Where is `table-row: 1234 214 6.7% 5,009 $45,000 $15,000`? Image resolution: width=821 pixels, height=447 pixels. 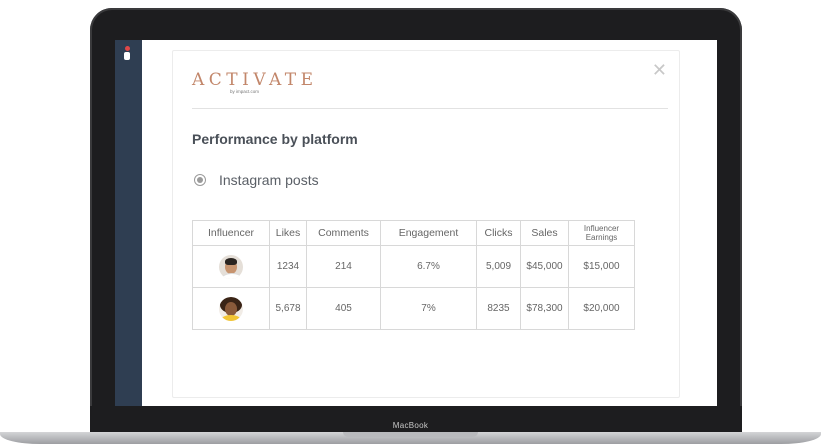 table-row: 1234 214 6.7% 5,009 $45,000 $15,000 is located at coordinates (413, 266).